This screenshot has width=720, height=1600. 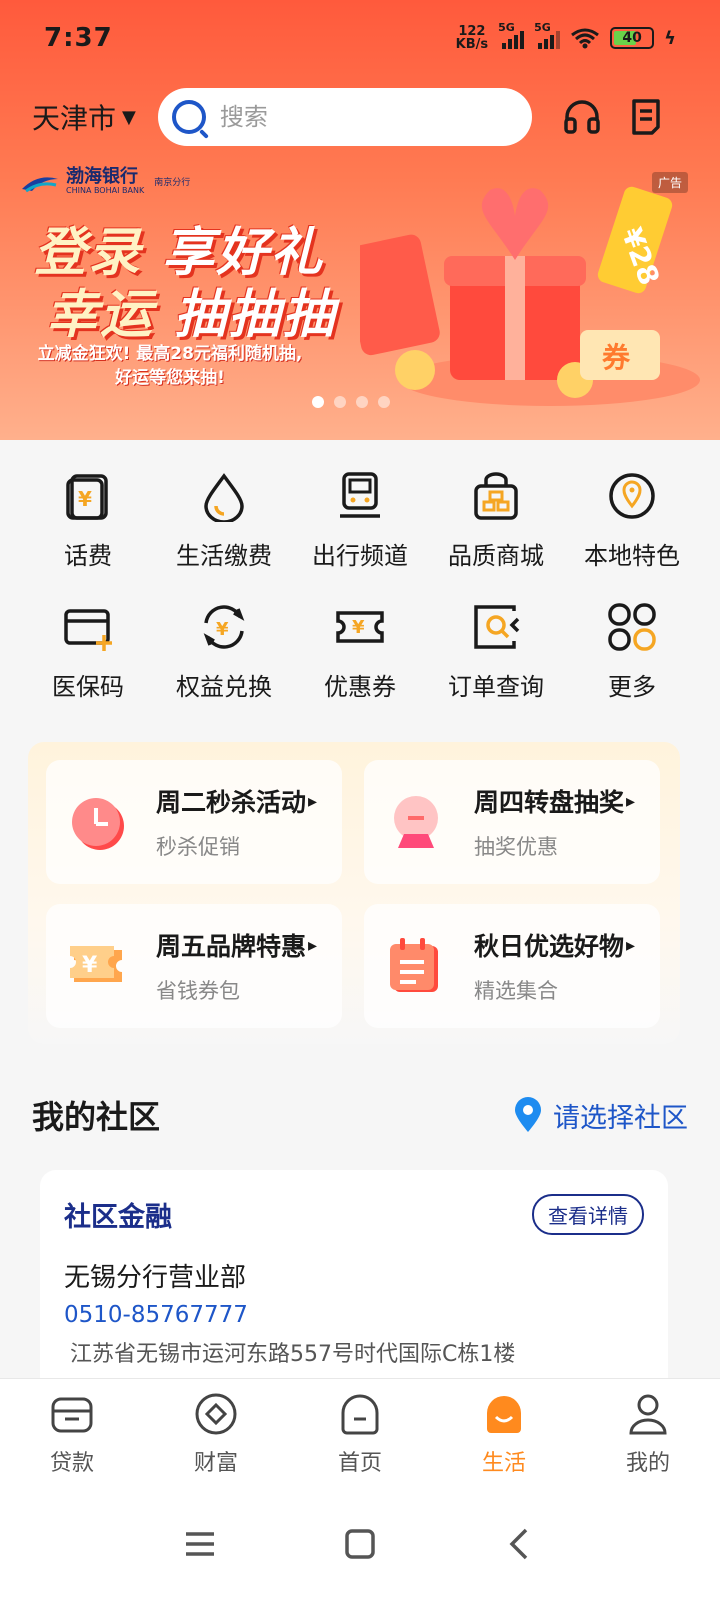 I want to click on bill-icon, so click(x=646, y=117).